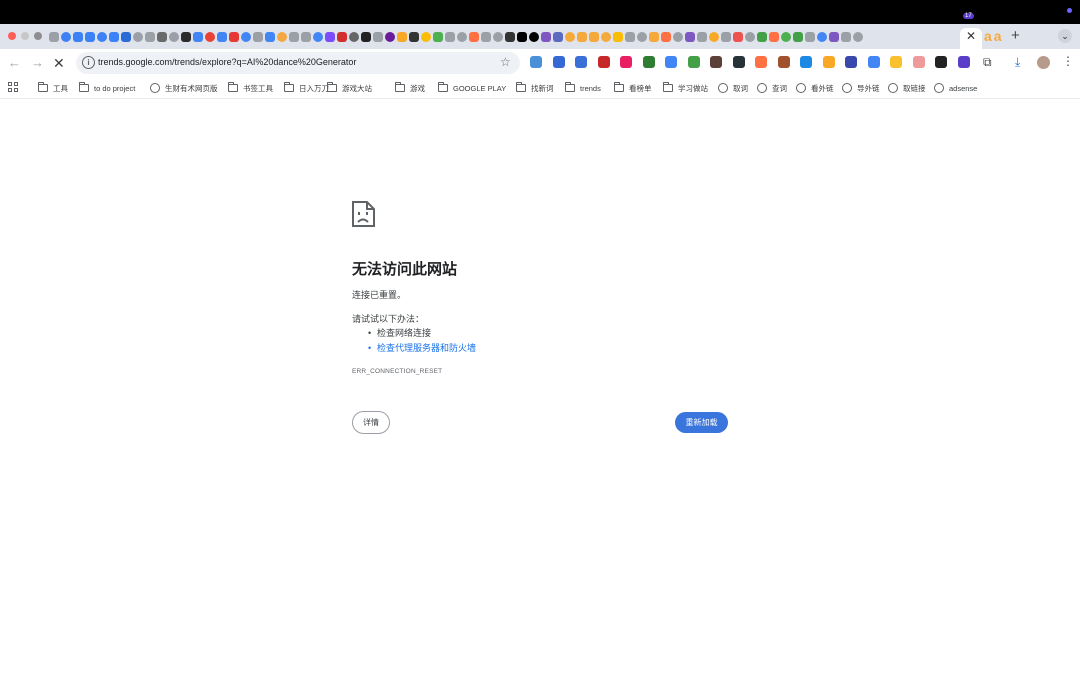  I want to click on suggestion-check-proxy-link: 检查代理服务器和防火墙, so click(422, 348).